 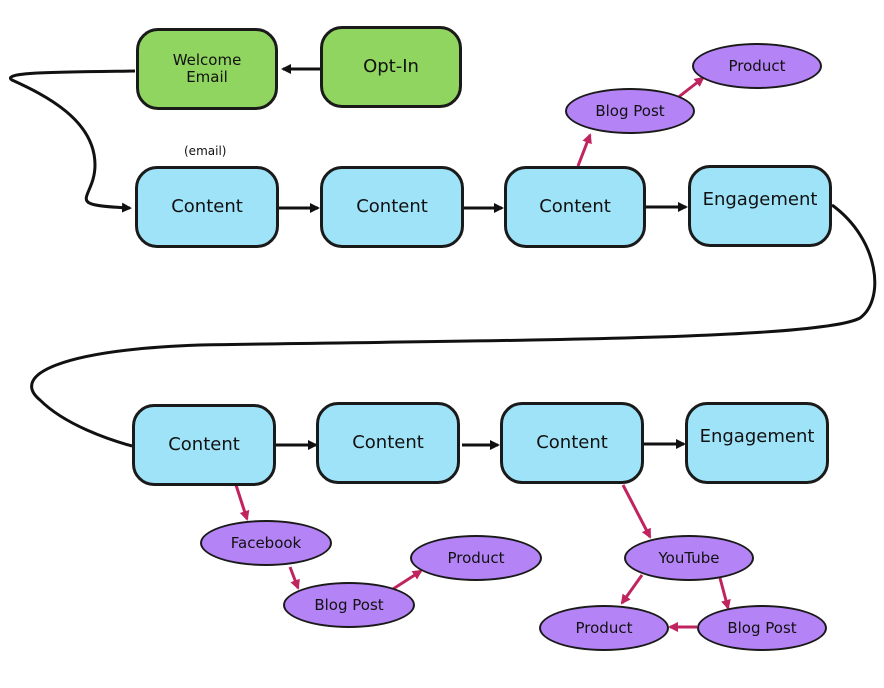 What do you see at coordinates (575, 207) in the screenshot?
I see `row1-content-node-3: Content` at bounding box center [575, 207].